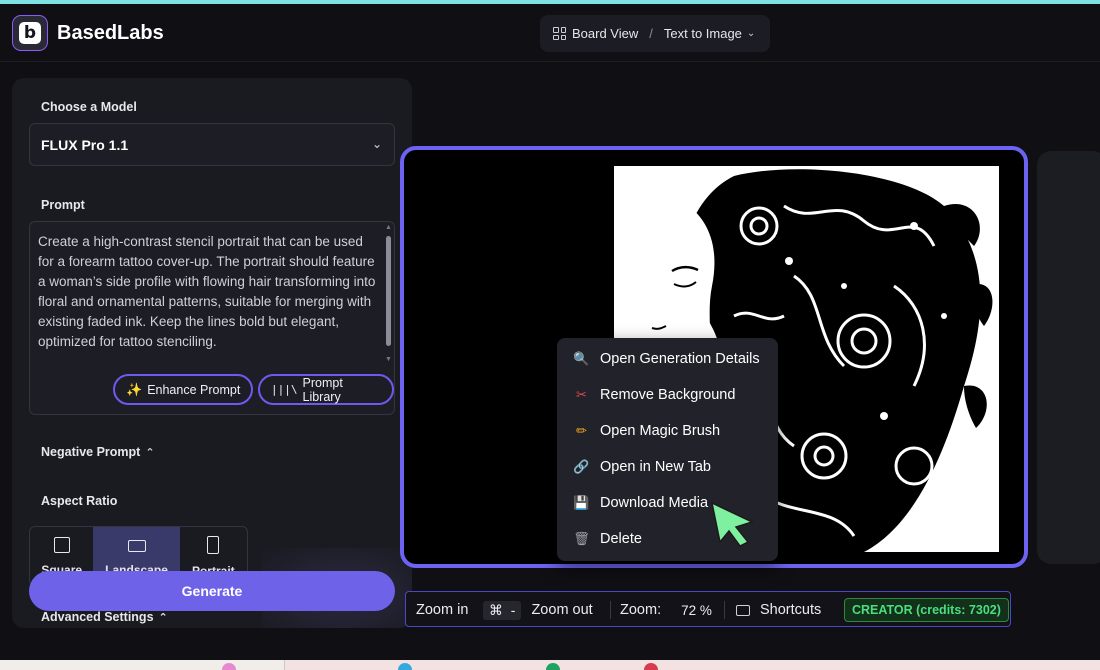 The height and width of the screenshot is (670, 1100). I want to click on generate-button: Generate, so click(212, 591).